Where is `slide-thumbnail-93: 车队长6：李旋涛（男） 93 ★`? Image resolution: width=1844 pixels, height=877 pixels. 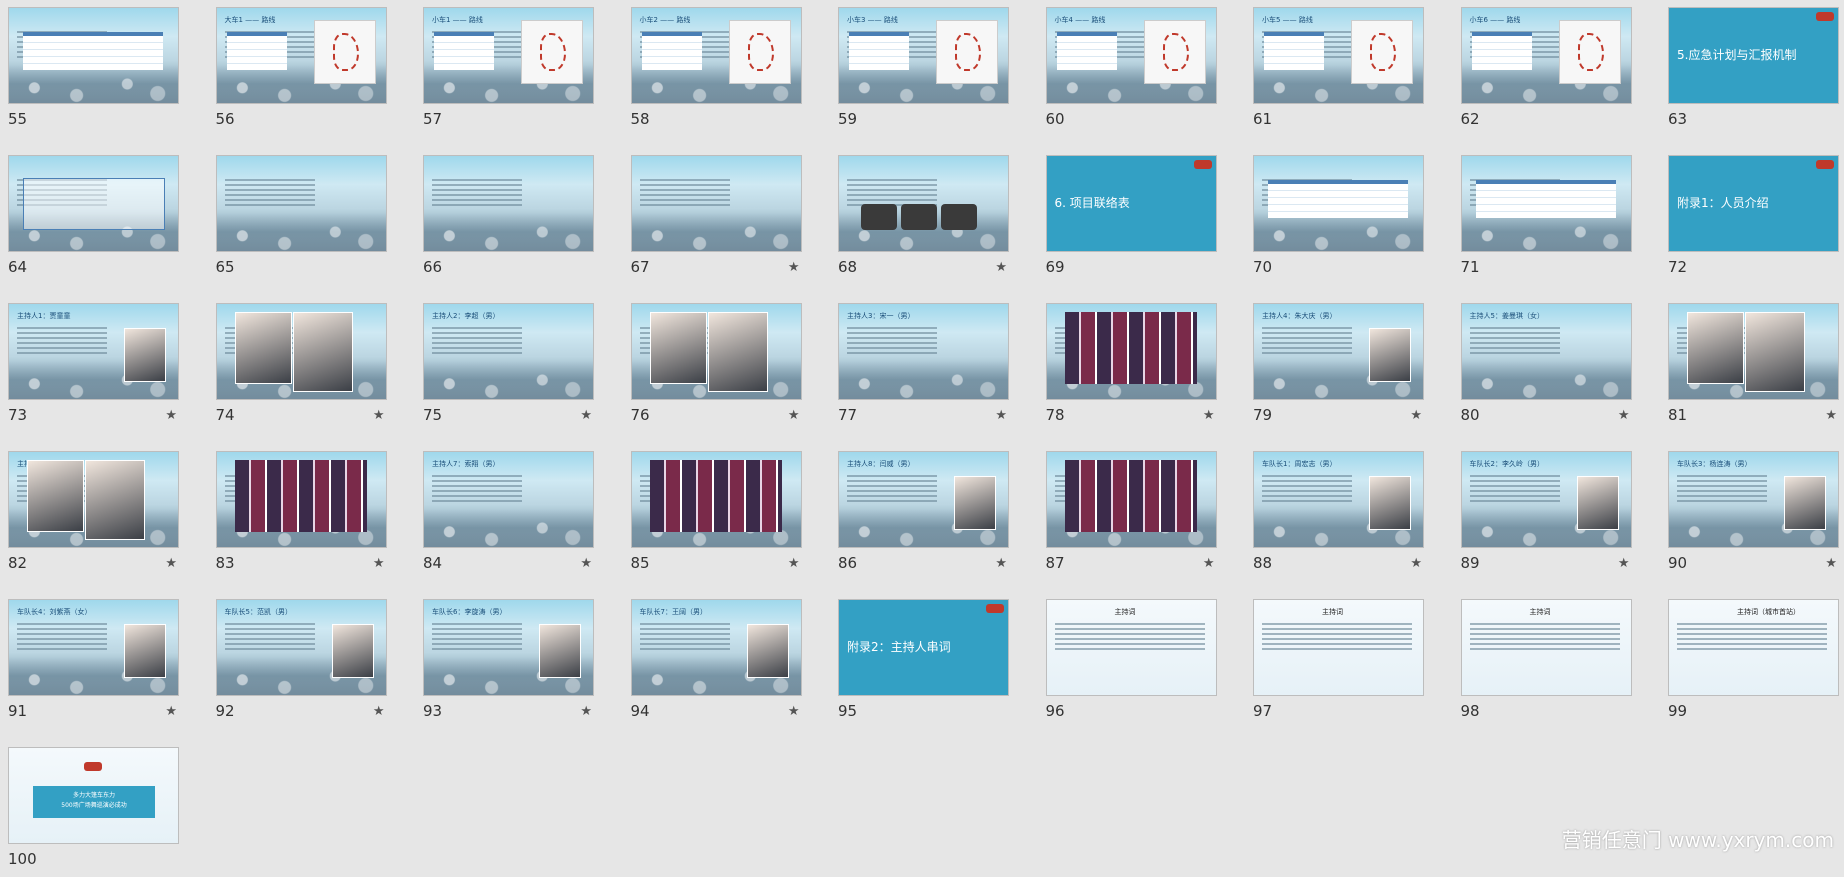 slide-thumbnail-93: 车队长6：李旋涛（男） 93 ★ is located at coordinates (508, 664).